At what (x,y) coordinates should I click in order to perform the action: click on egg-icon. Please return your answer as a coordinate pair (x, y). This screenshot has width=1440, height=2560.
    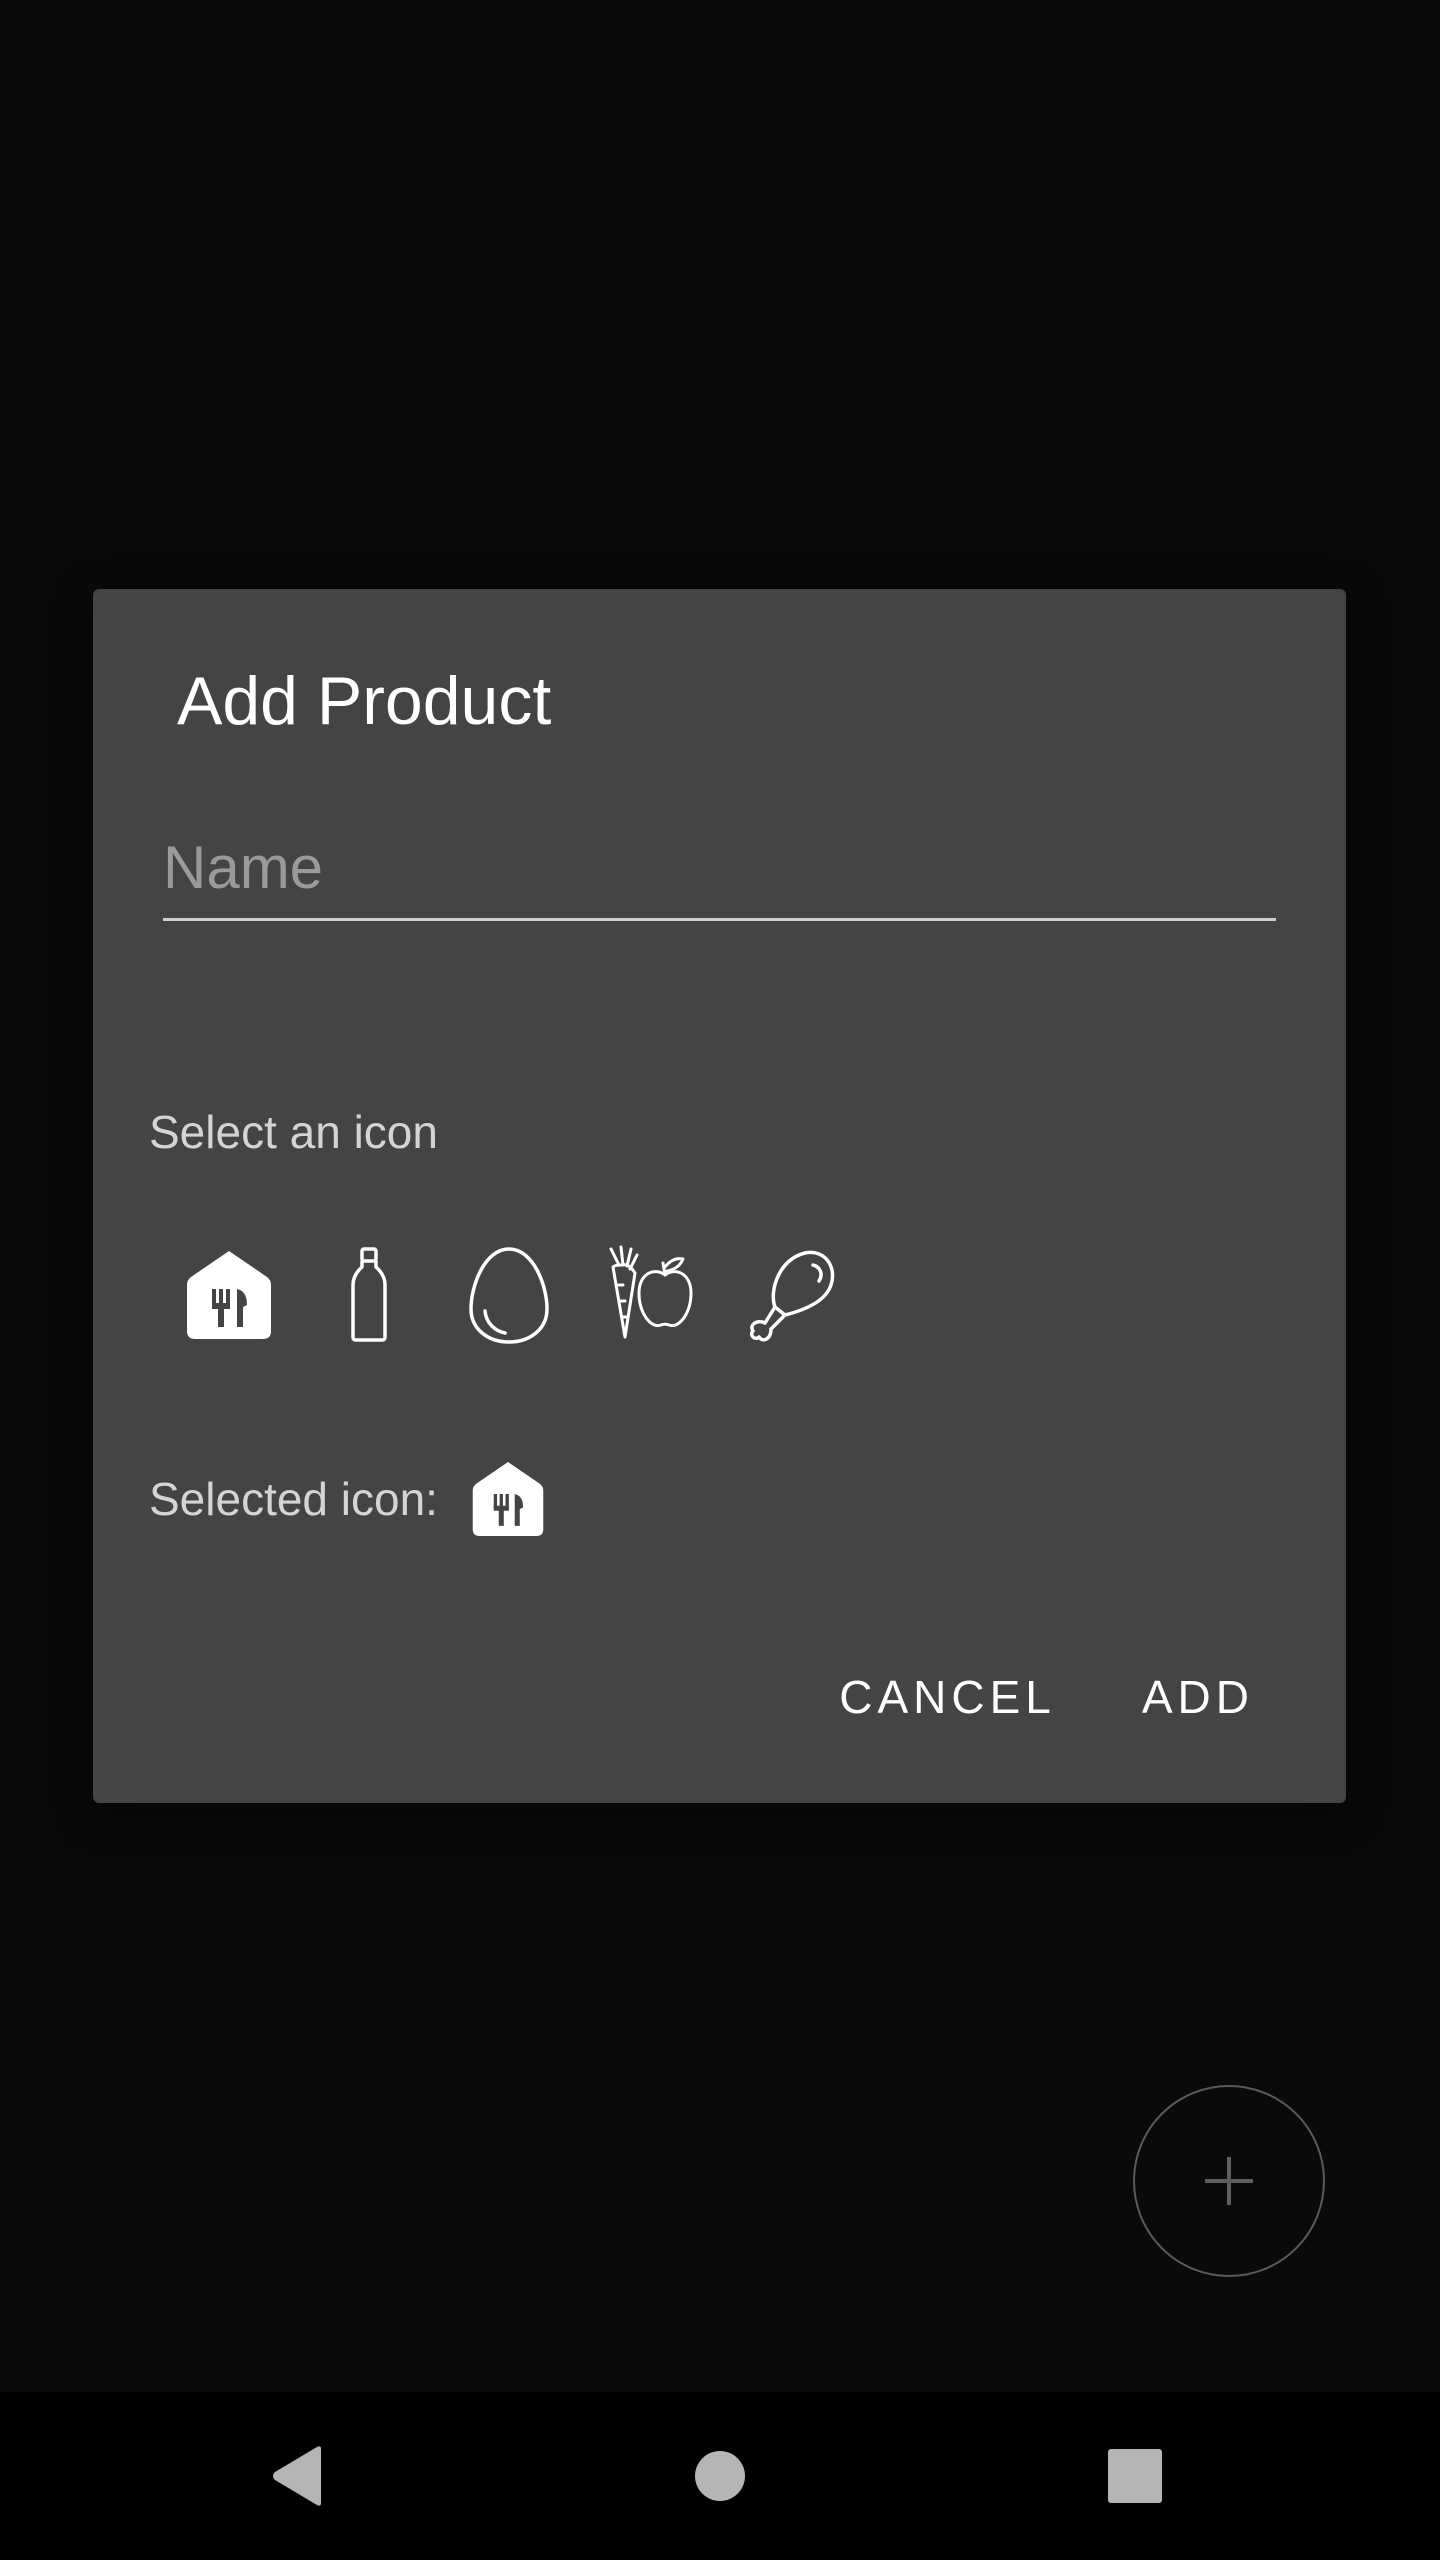
    Looking at the image, I should click on (509, 1295).